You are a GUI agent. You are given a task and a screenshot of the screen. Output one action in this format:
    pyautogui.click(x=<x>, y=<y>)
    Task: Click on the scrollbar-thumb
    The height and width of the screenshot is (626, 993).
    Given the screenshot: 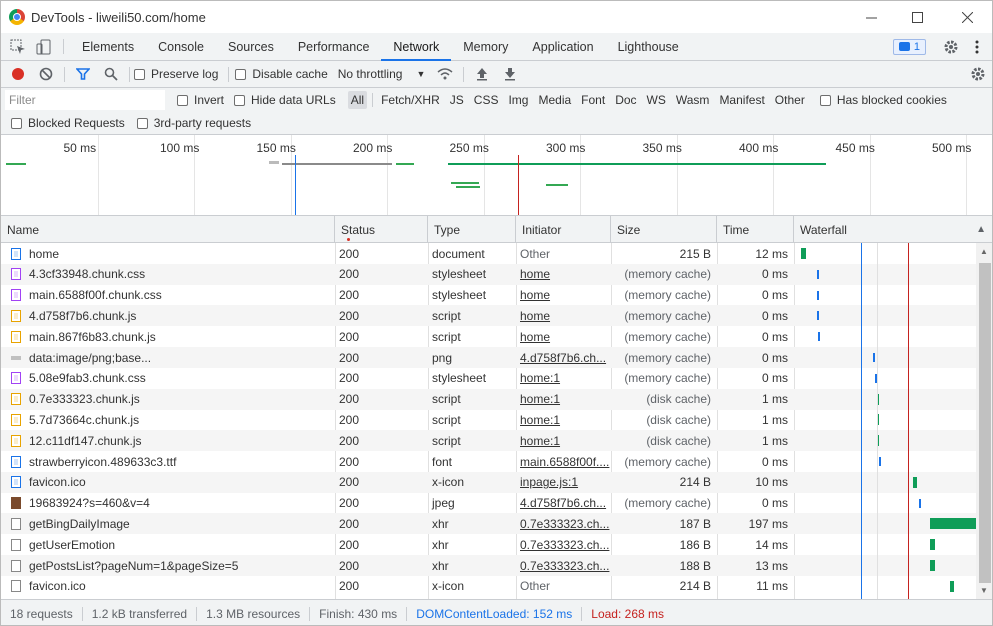 What is the action you would take?
    pyautogui.click(x=985, y=423)
    